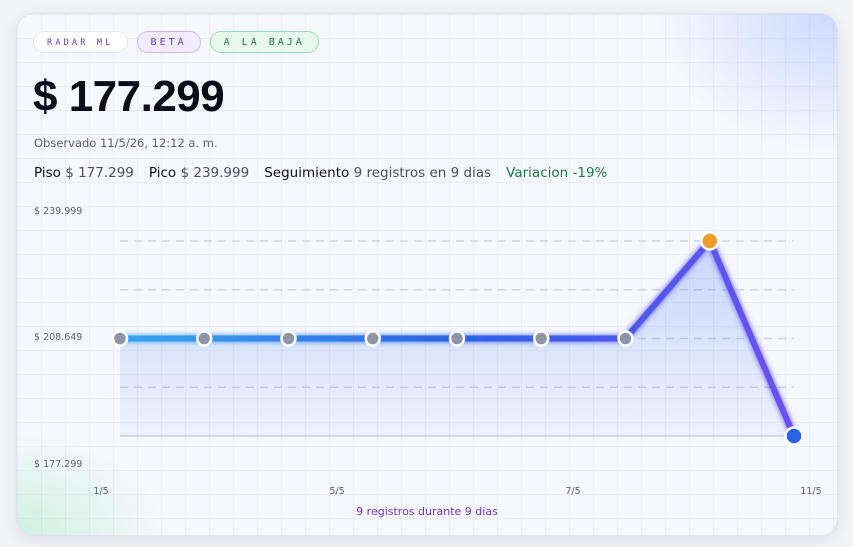 Image resolution: width=853 pixels, height=547 pixels. What do you see at coordinates (336, 491) in the screenshot?
I see `x-tick-label: 5/5` at bounding box center [336, 491].